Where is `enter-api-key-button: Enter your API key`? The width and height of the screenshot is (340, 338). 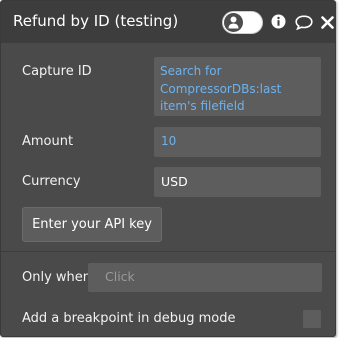
enter-api-key-button: Enter your API key is located at coordinates (92, 224).